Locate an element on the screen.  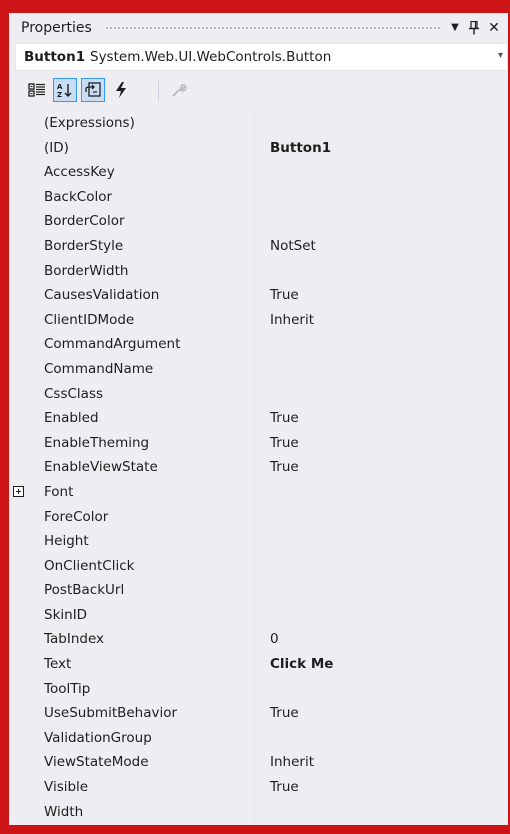
pin-icon is located at coordinates (474, 28).